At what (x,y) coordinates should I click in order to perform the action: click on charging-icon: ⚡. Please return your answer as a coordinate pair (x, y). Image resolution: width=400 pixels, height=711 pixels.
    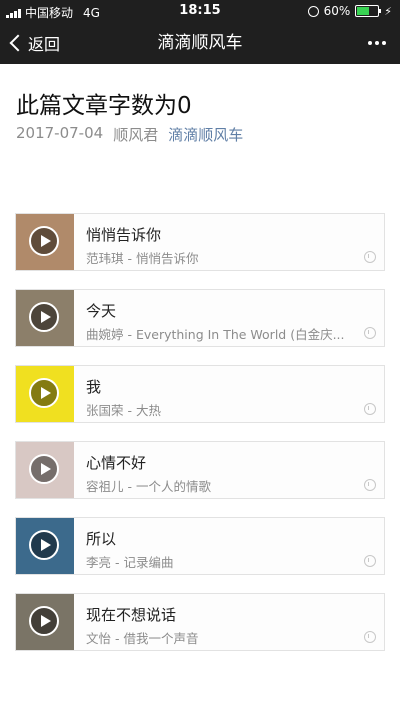
    Looking at the image, I should click on (388, 11).